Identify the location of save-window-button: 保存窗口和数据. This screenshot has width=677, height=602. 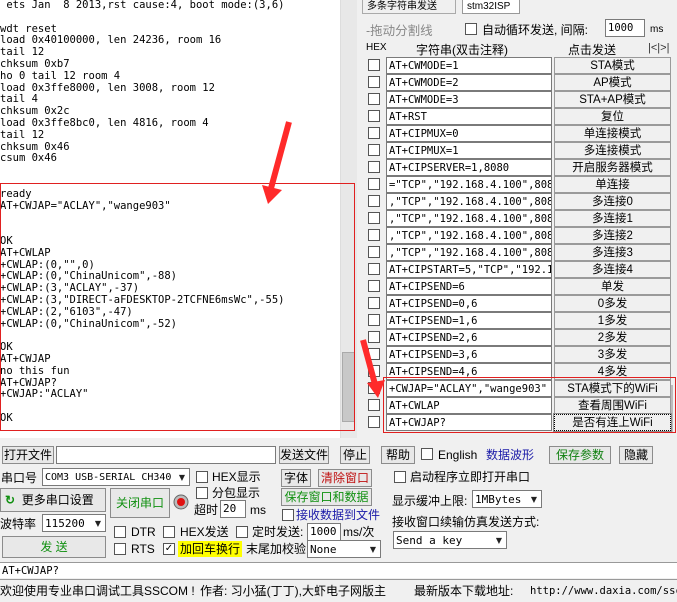
(326, 497).